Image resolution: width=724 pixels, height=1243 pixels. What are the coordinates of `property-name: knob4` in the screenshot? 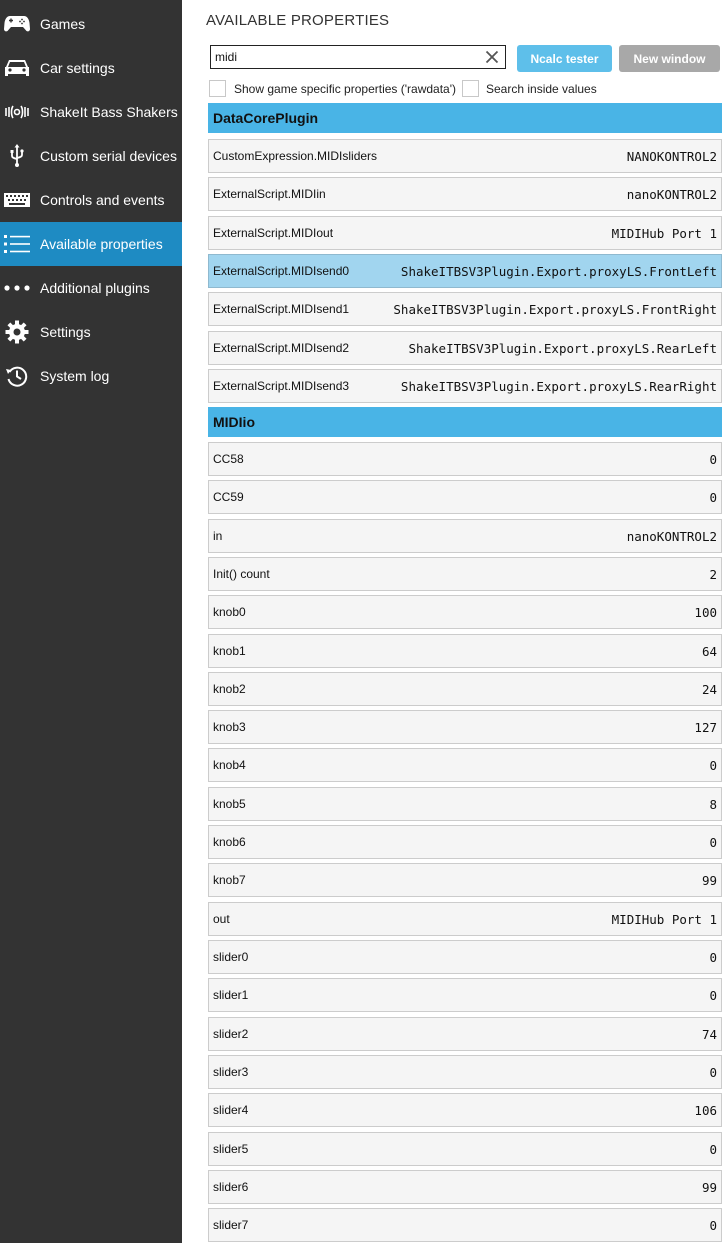 It's located at (229, 765).